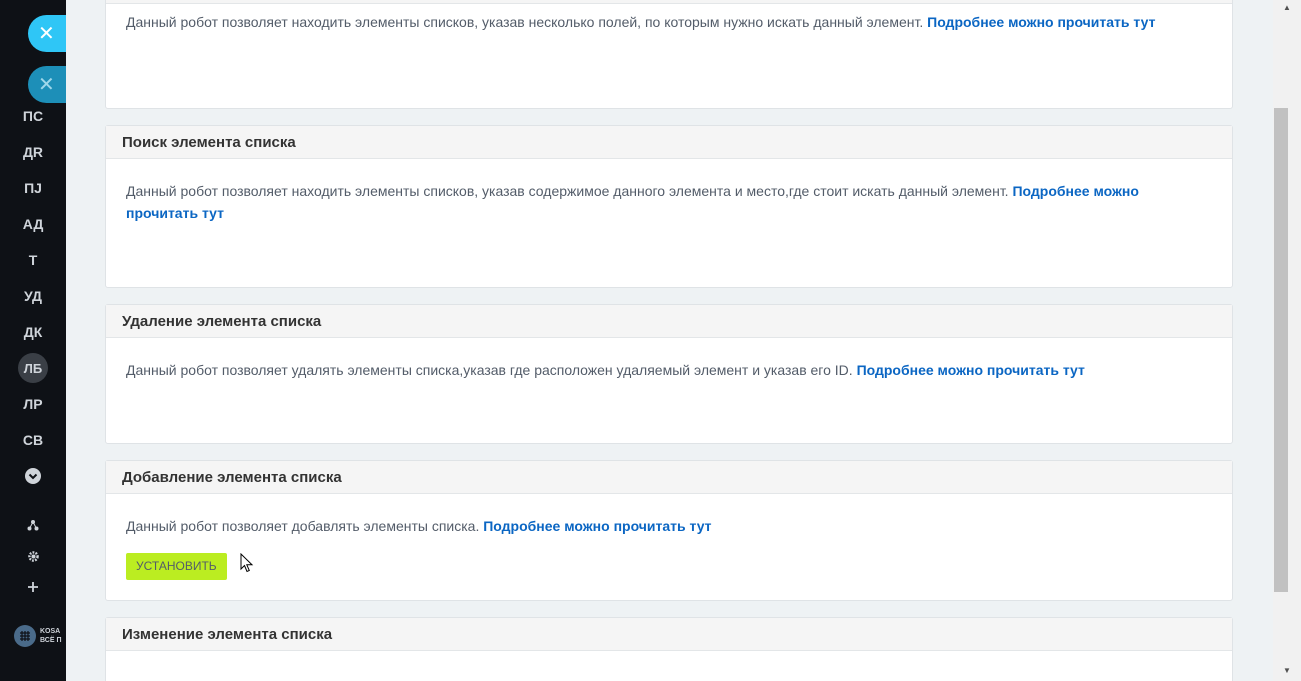 This screenshot has height=681, width=1301. What do you see at coordinates (51, 636) in the screenshot?
I see `logo-text: KOSA ВСЁ П` at bounding box center [51, 636].